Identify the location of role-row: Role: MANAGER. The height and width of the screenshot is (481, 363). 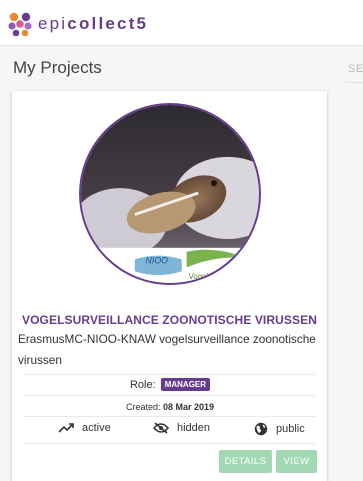
(170, 385).